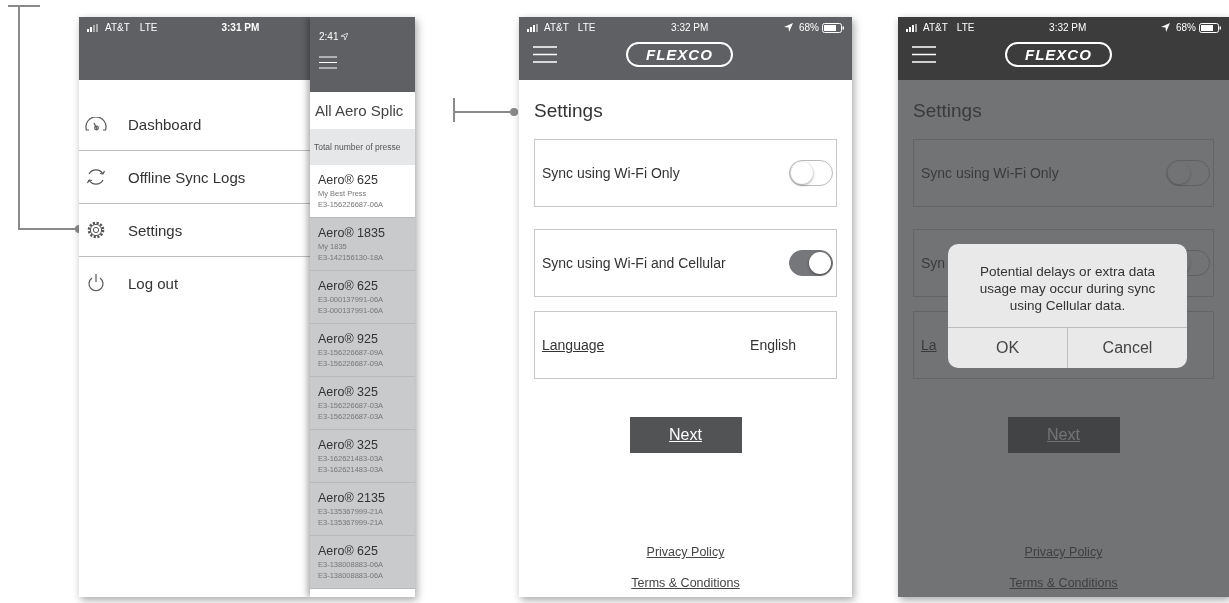 Image resolution: width=1229 pixels, height=603 pixels. Describe the element at coordinates (934, 263) in the screenshot. I see `setting-label: Syn` at that location.